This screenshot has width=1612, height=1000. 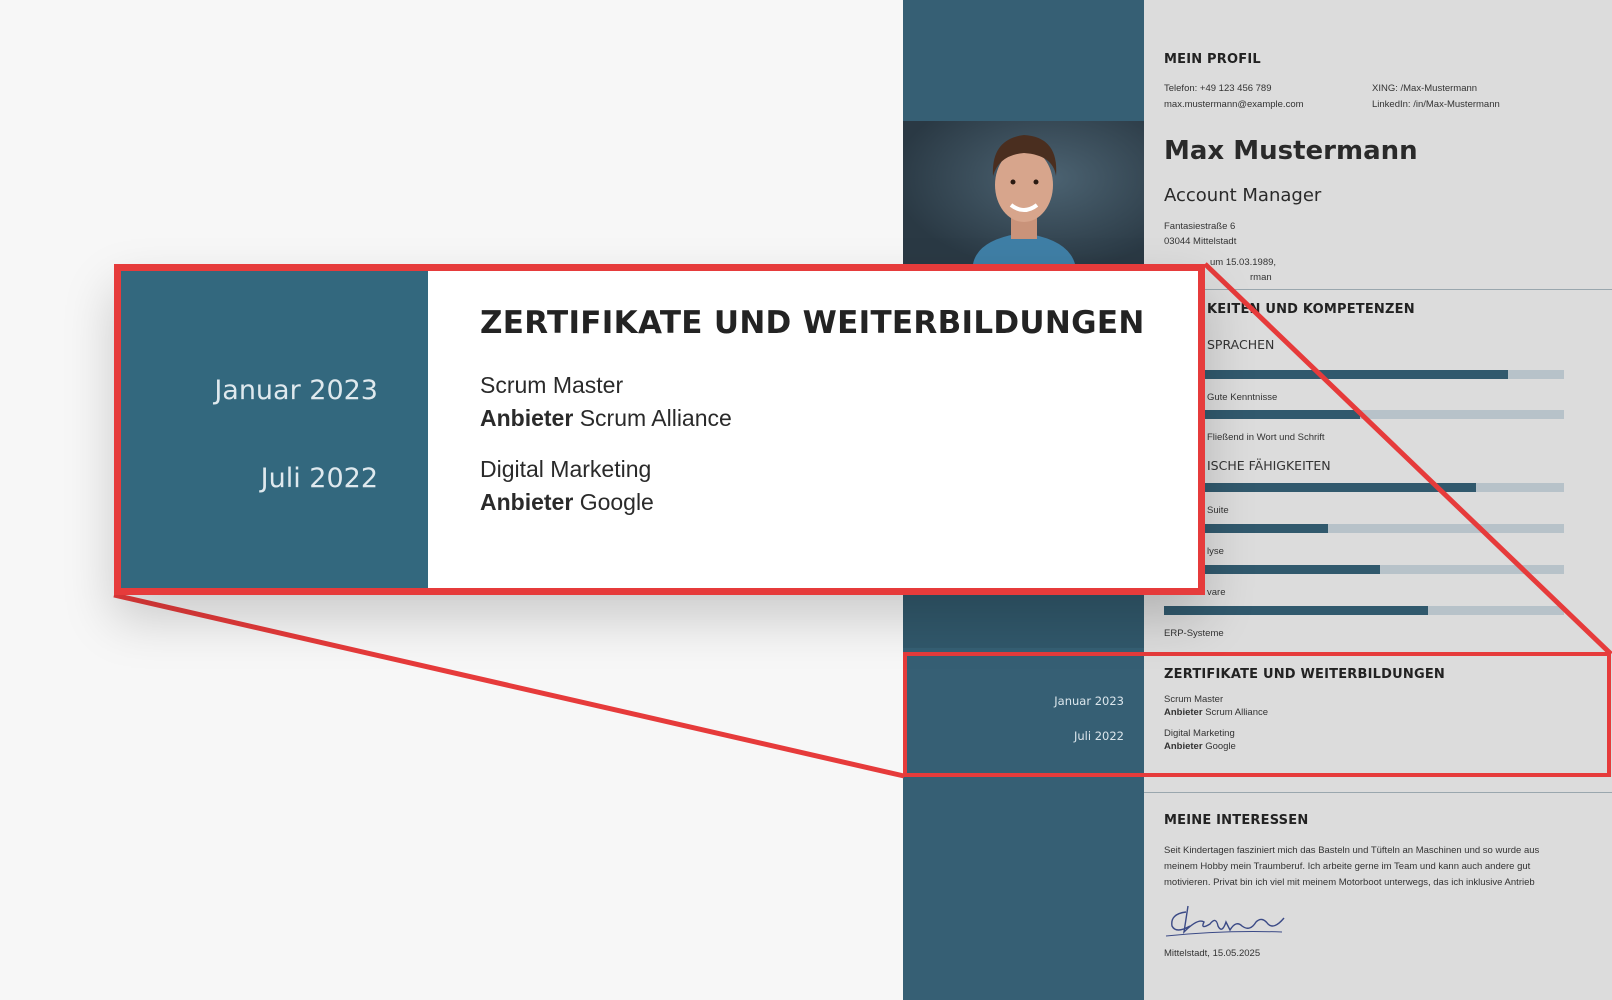 What do you see at coordinates (812, 323) in the screenshot?
I see `certificates-heading: ZERTIFIKATE UND WEITERBILDUNGEN` at bounding box center [812, 323].